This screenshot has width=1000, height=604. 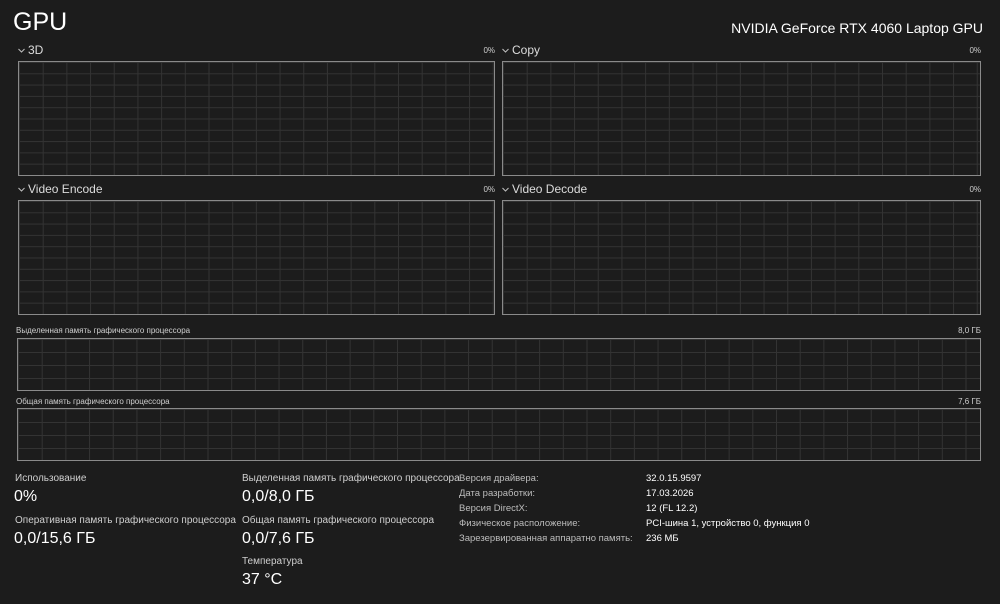 What do you see at coordinates (526, 50) in the screenshot?
I see `engine-label: Copy` at bounding box center [526, 50].